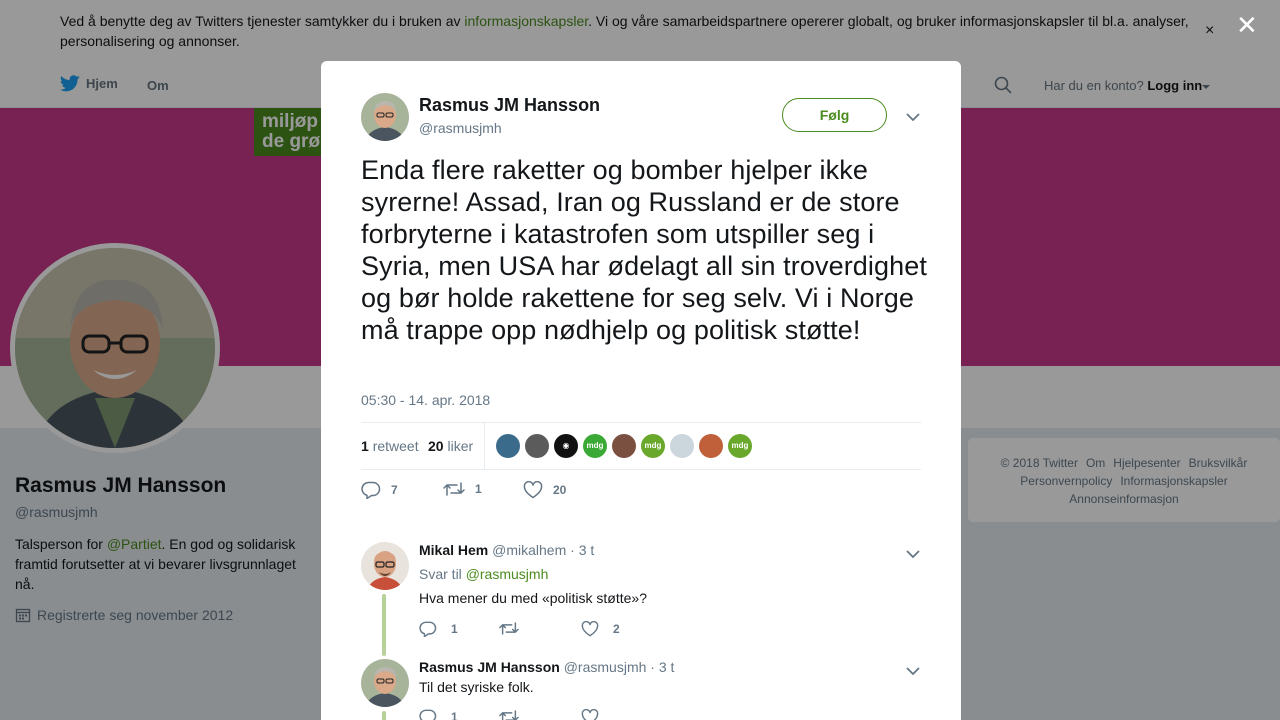 This screenshot has width=1280, height=720. I want to click on like-action: 20, so click(544, 490).